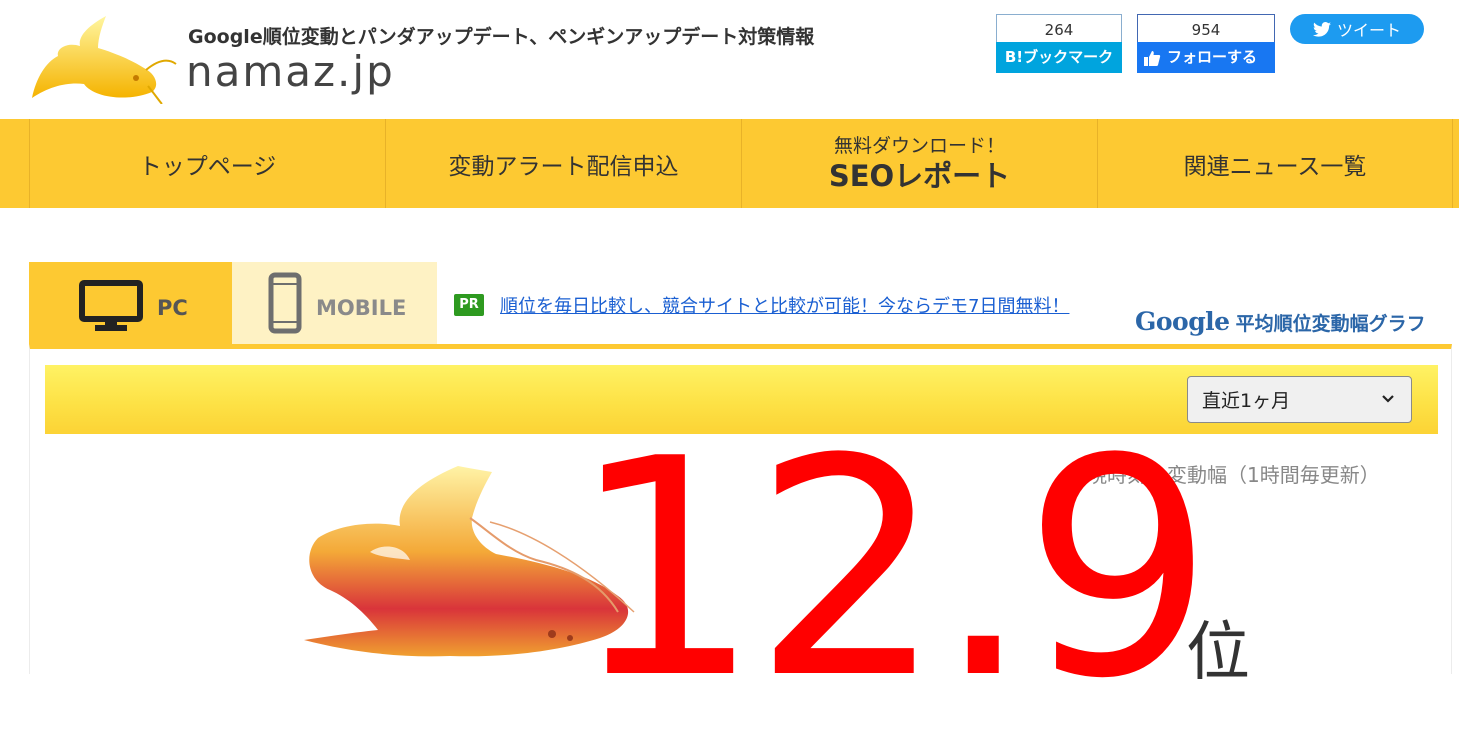 This screenshot has height=744, width=1459. I want to click on nav-item-seo-report: 無料ダウンロード！ SEOレポート, so click(919, 163).